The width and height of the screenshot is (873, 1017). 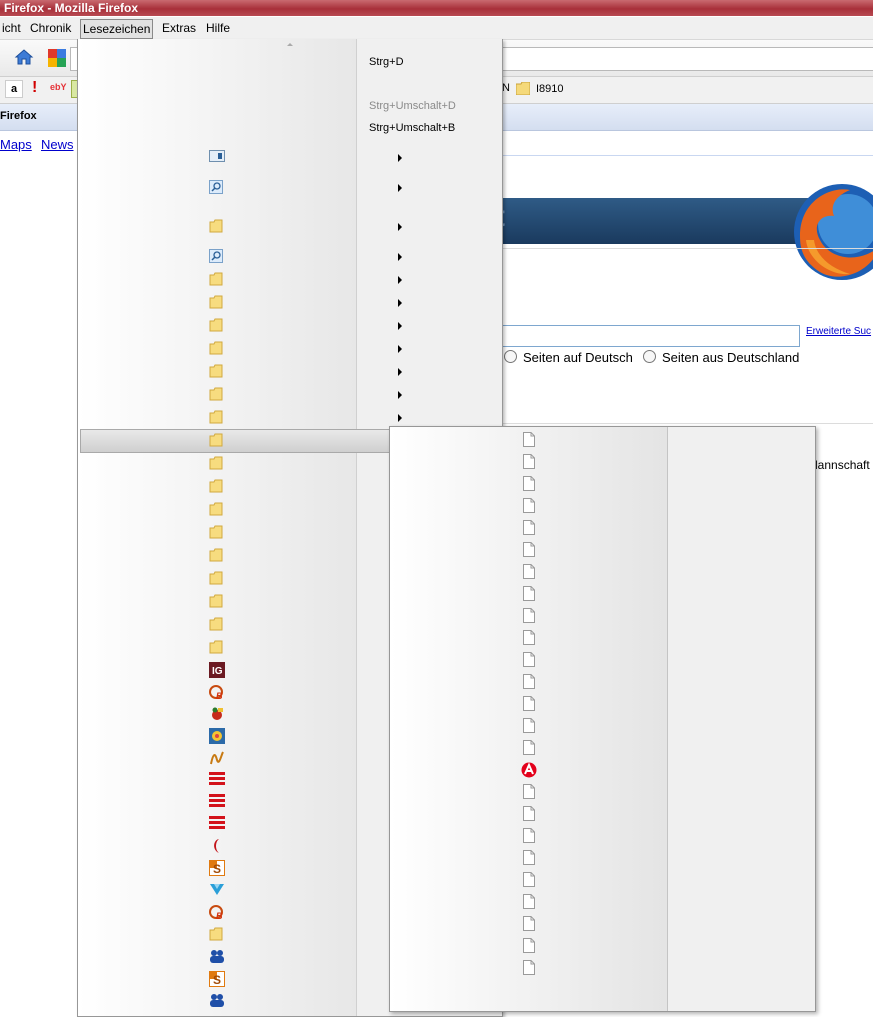 What do you see at coordinates (529, 770) in the screenshot?
I see `arbeitsagentur-icon` at bounding box center [529, 770].